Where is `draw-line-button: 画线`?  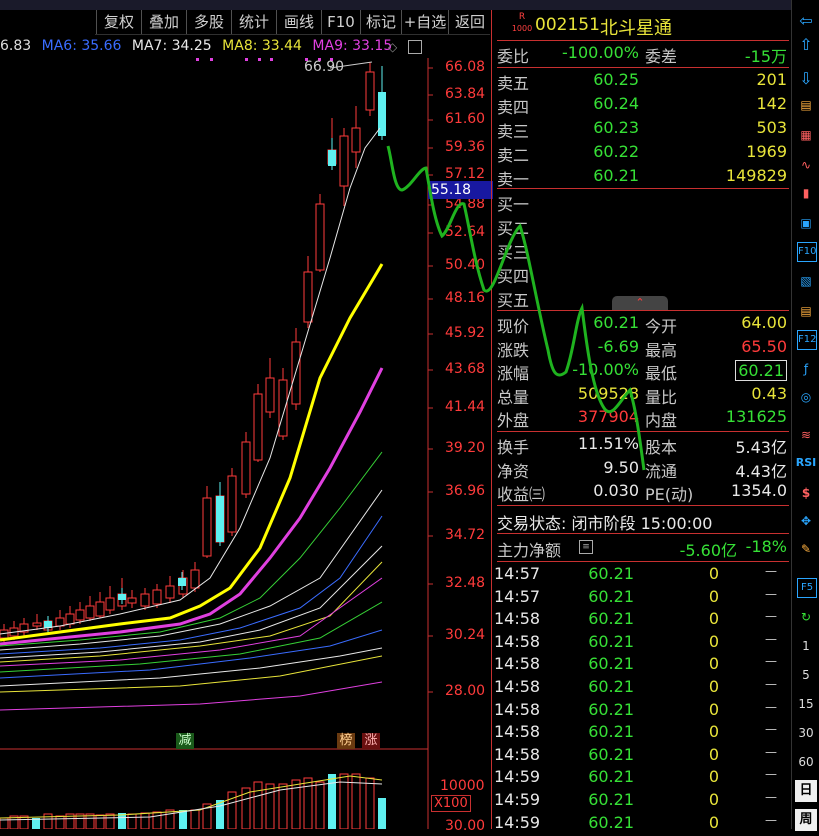 draw-line-button: 画线 is located at coordinates (298, 22).